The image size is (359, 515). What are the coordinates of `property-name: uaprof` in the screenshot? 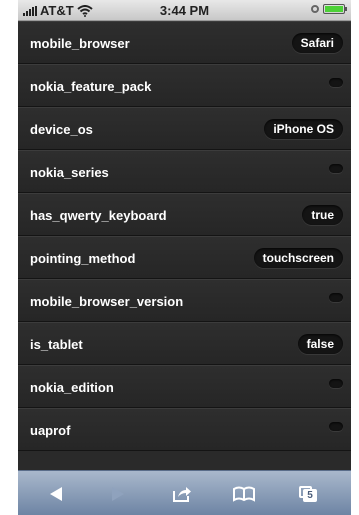 It's located at (50, 430).